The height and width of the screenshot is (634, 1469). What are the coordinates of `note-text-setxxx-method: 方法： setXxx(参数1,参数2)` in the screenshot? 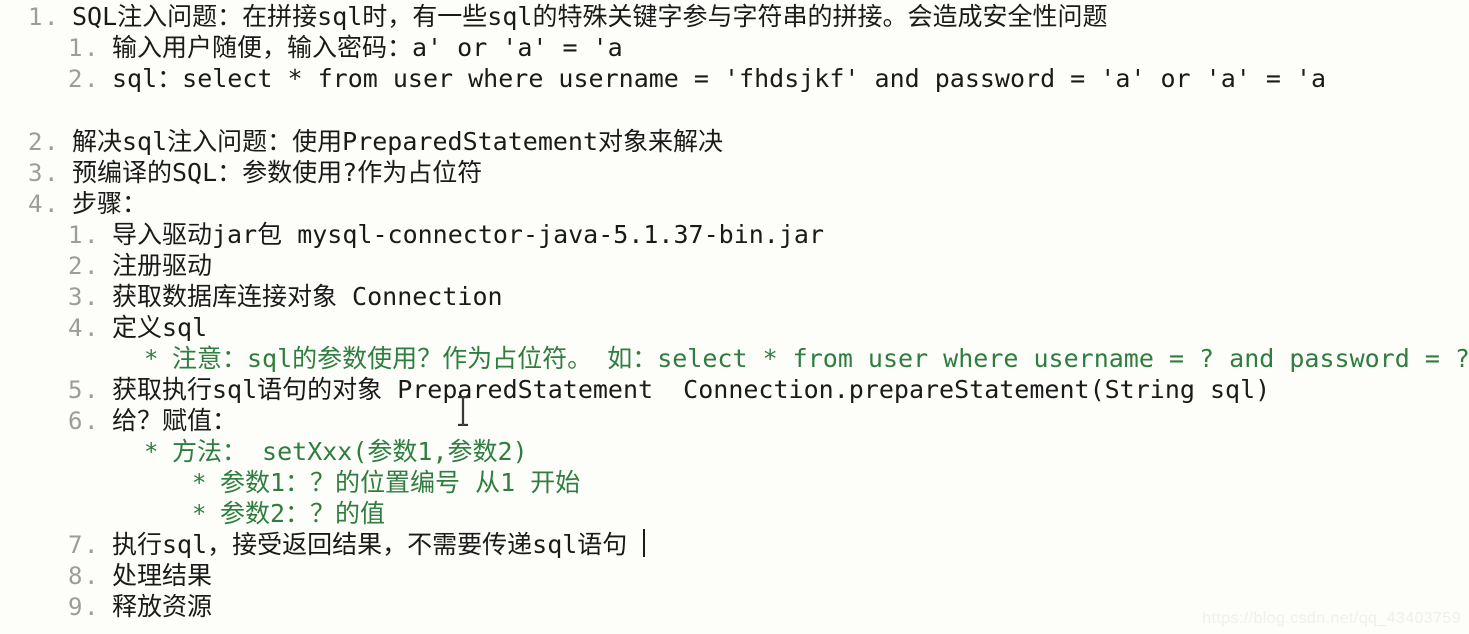 It's located at (350, 451).